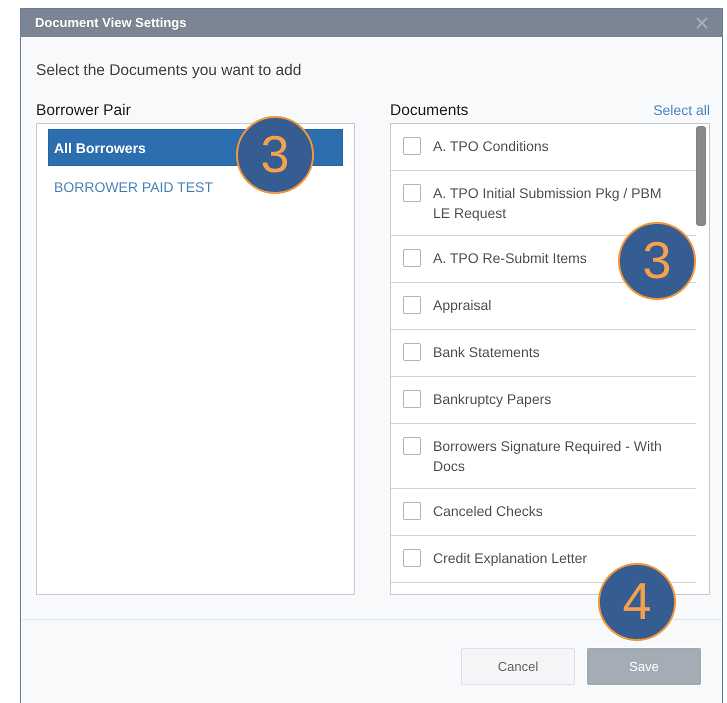 The height and width of the screenshot is (703, 727). What do you see at coordinates (548, 456) in the screenshot?
I see `document-label: Borrowers Signature Required - With Docs` at bounding box center [548, 456].